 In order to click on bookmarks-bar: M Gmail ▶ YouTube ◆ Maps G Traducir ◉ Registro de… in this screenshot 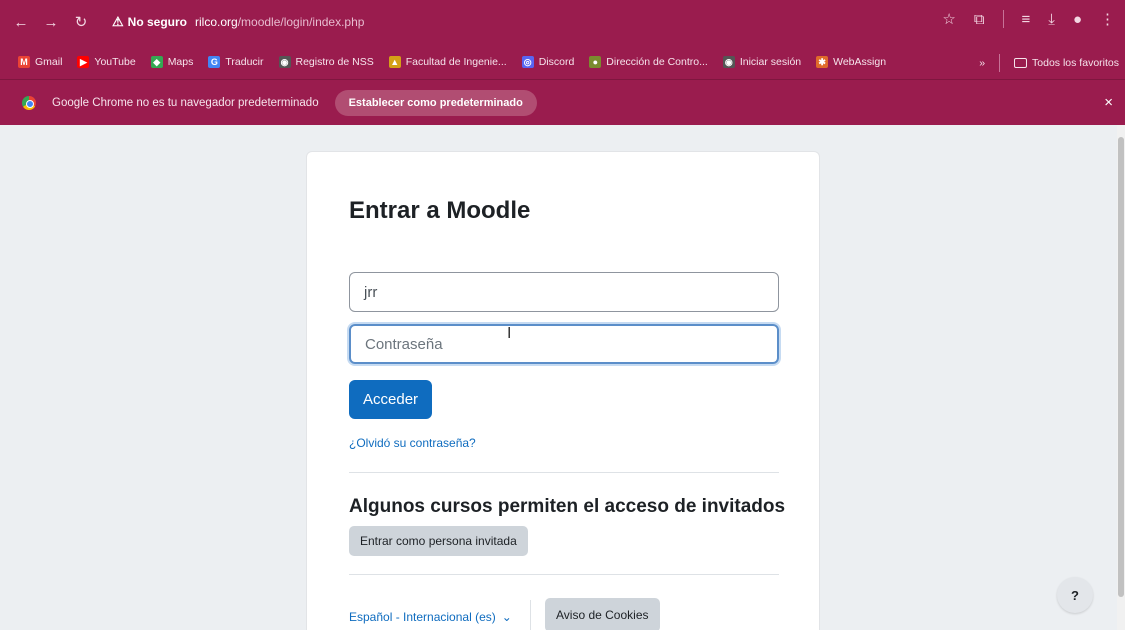, I will do `click(562, 62)`.